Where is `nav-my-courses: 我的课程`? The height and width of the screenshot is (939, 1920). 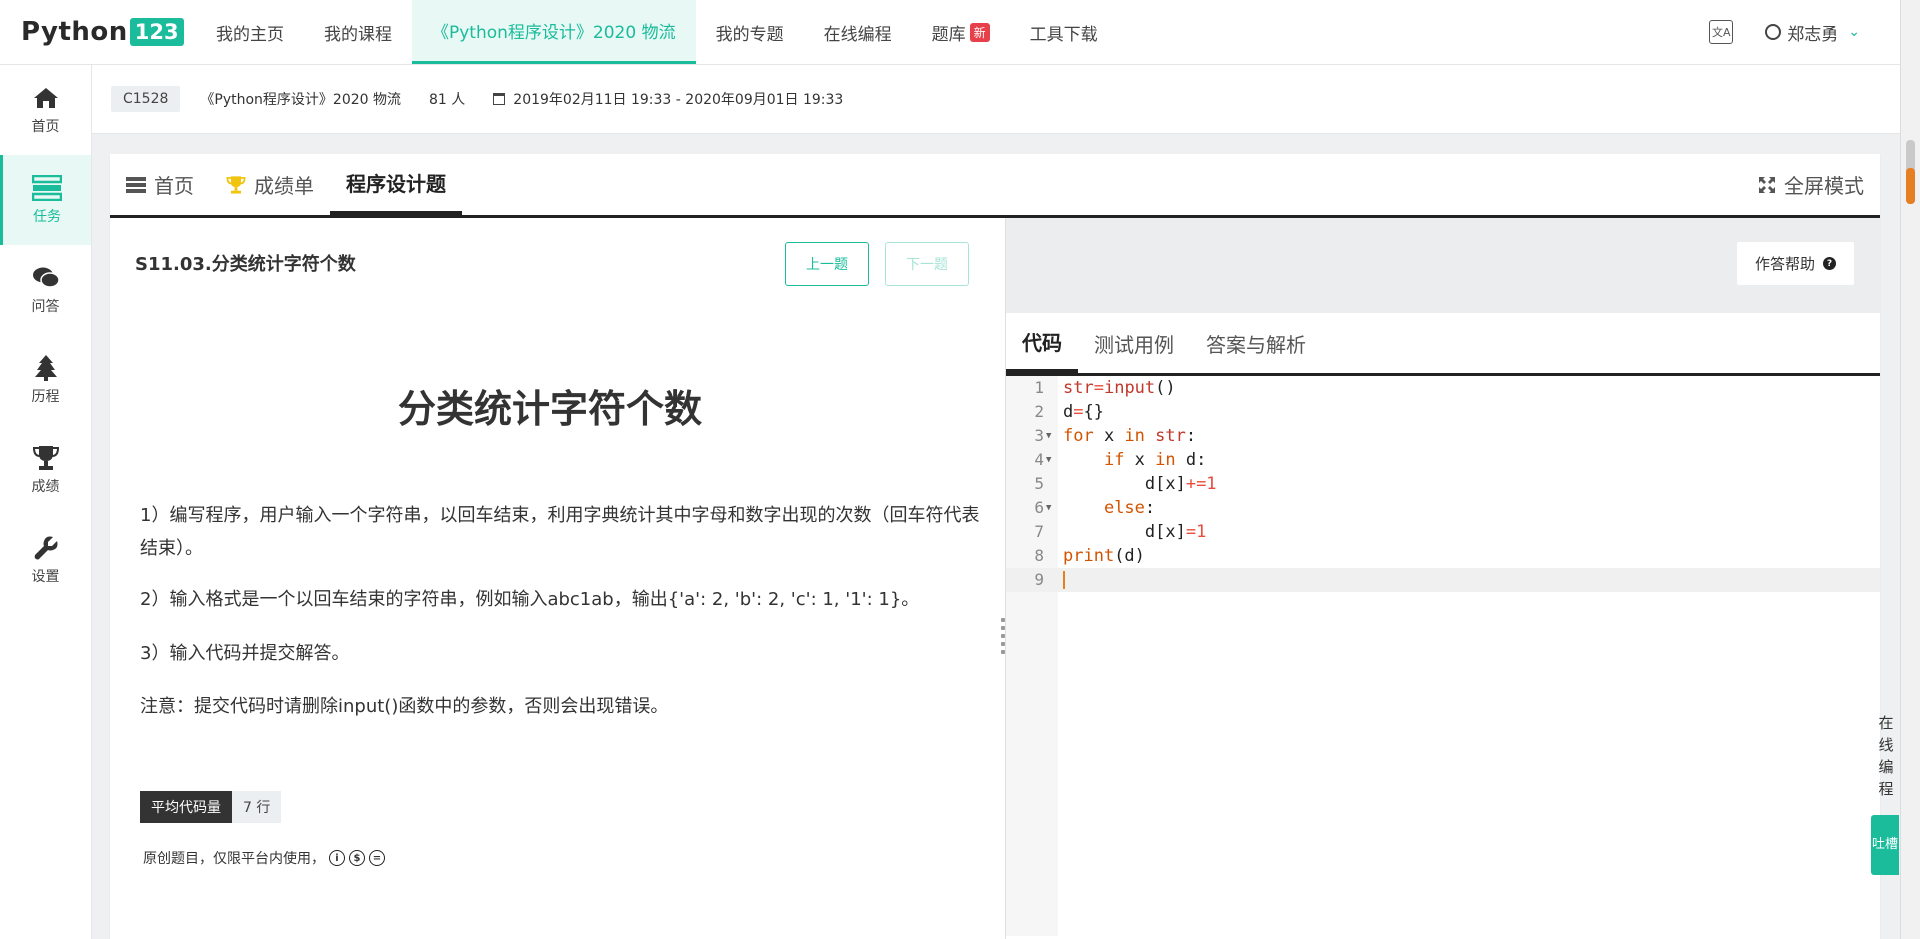 nav-my-courses: 我的课程 is located at coordinates (358, 32).